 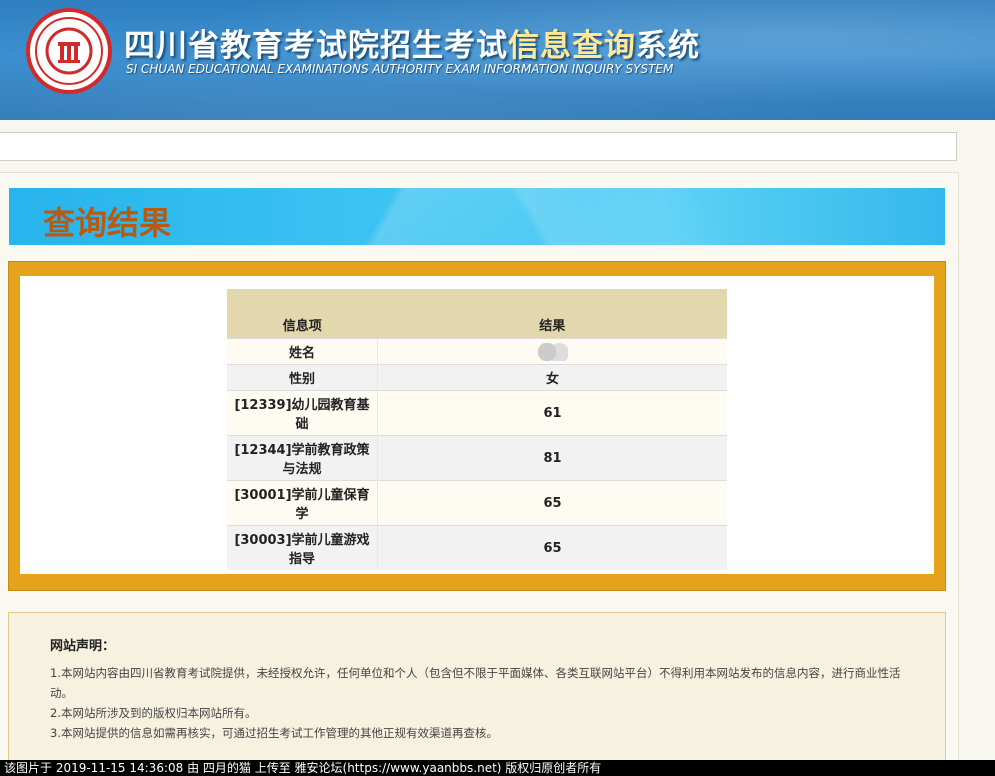 What do you see at coordinates (83, 646) in the screenshot?
I see `notice-title: 网站声明：` at bounding box center [83, 646].